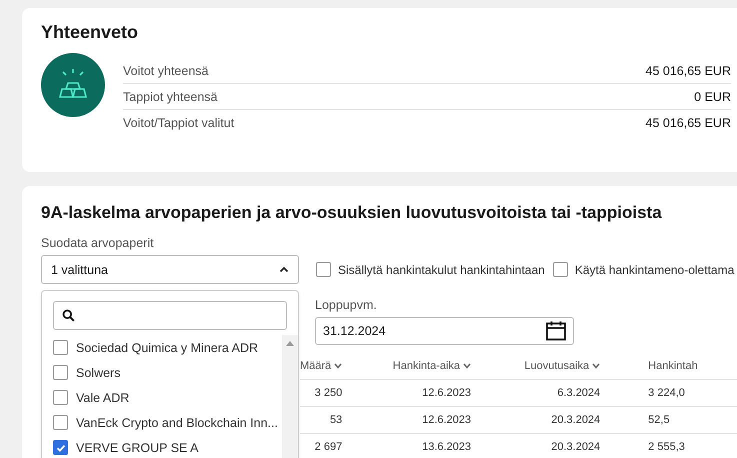  What do you see at coordinates (103, 397) in the screenshot?
I see `security-option: Vale ADR` at bounding box center [103, 397].